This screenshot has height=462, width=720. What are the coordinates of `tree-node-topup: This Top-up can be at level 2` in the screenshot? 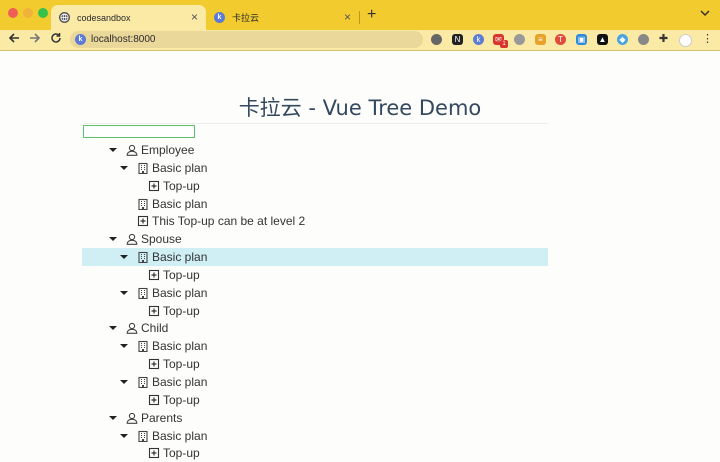 It's located at (315, 221).